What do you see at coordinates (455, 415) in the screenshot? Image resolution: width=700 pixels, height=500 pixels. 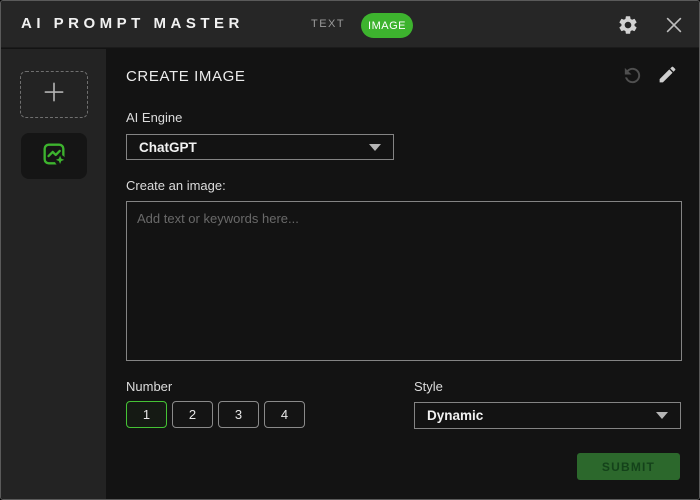 I see `style-select-value: Dynamic` at bounding box center [455, 415].